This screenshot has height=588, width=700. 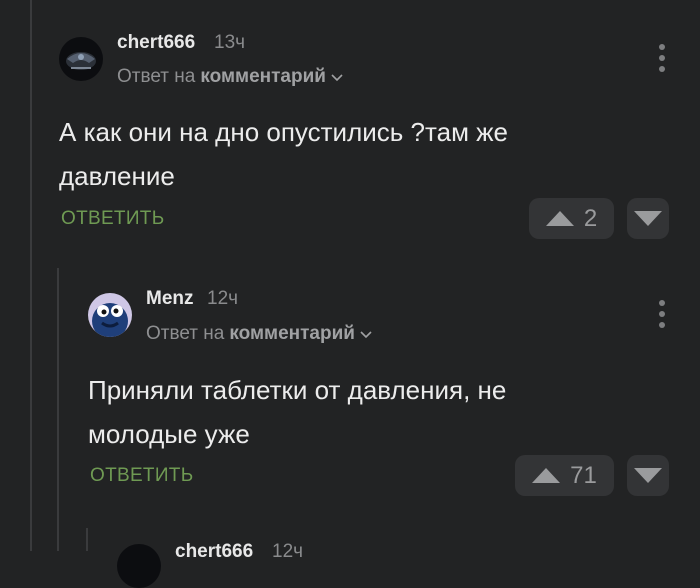 What do you see at coordinates (284, 132) in the screenshot?
I see `comment-text-line: А как они на дно опустились ?там же` at bounding box center [284, 132].